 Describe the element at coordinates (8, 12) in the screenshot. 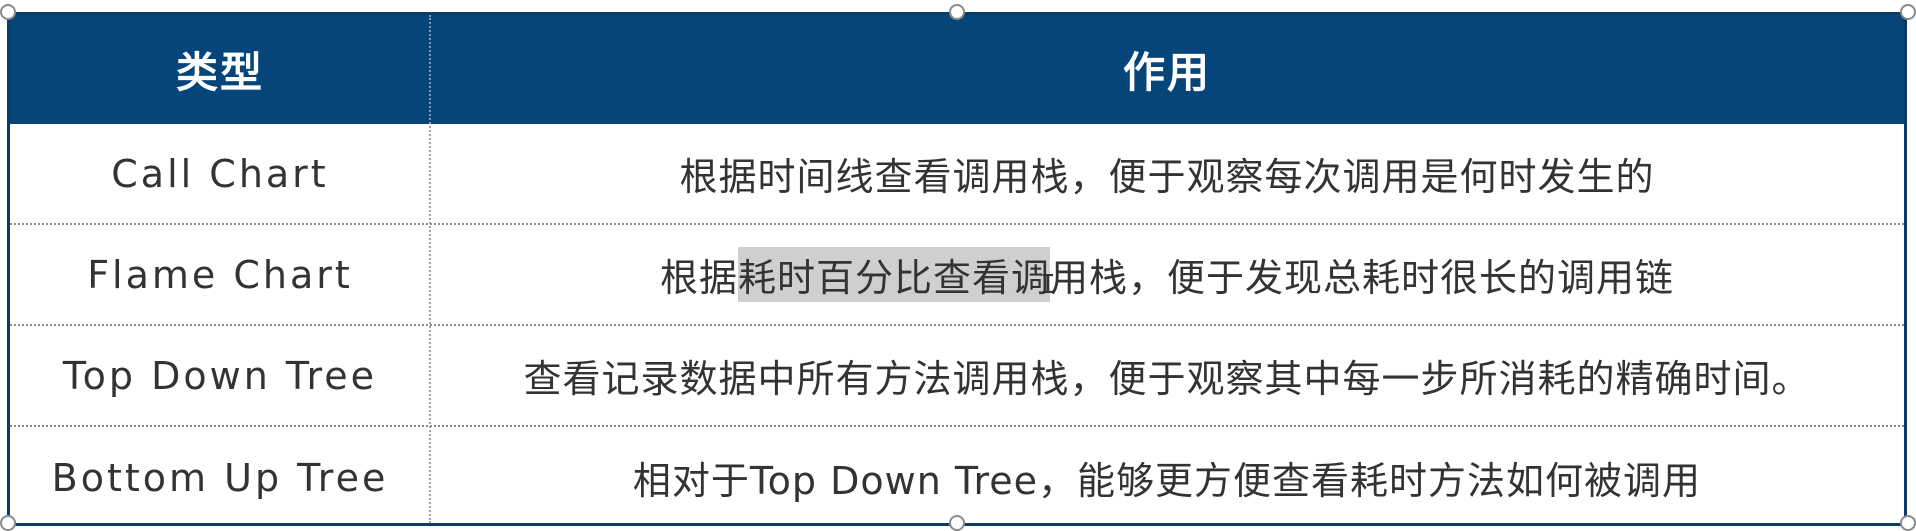

I see `resize-handle-top-left-icon` at that location.